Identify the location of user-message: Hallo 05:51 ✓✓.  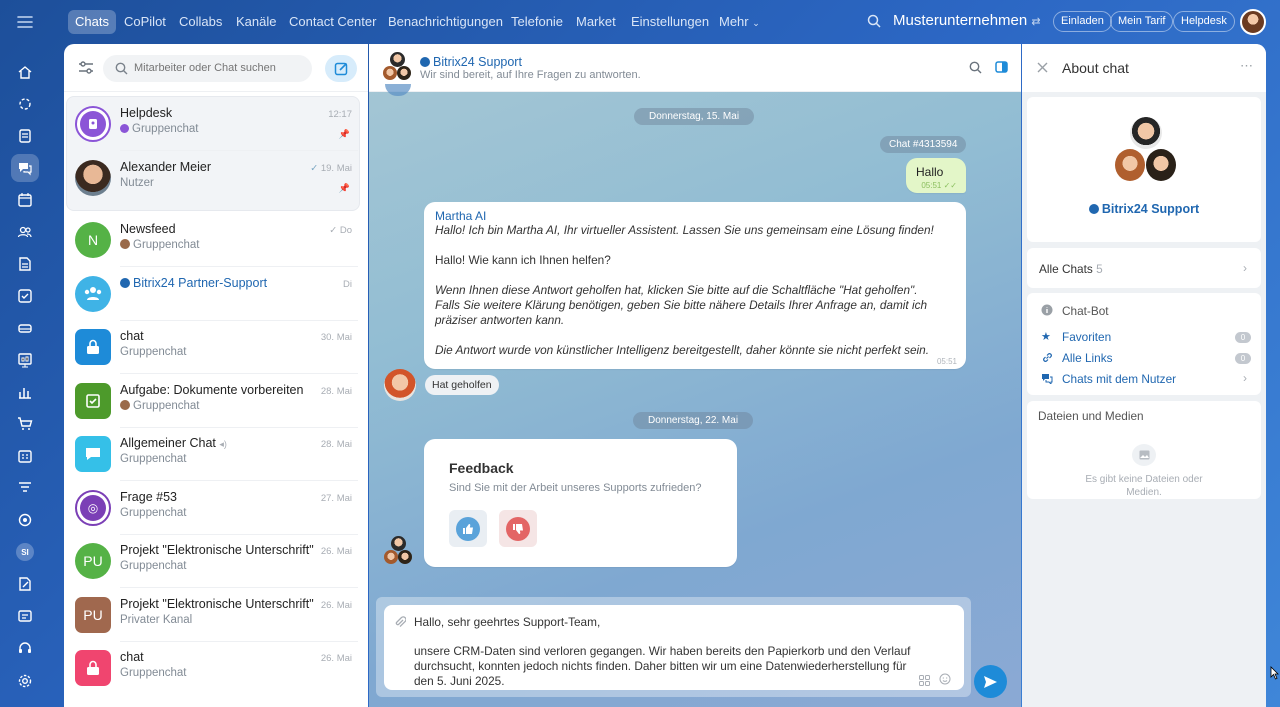
(936, 175).